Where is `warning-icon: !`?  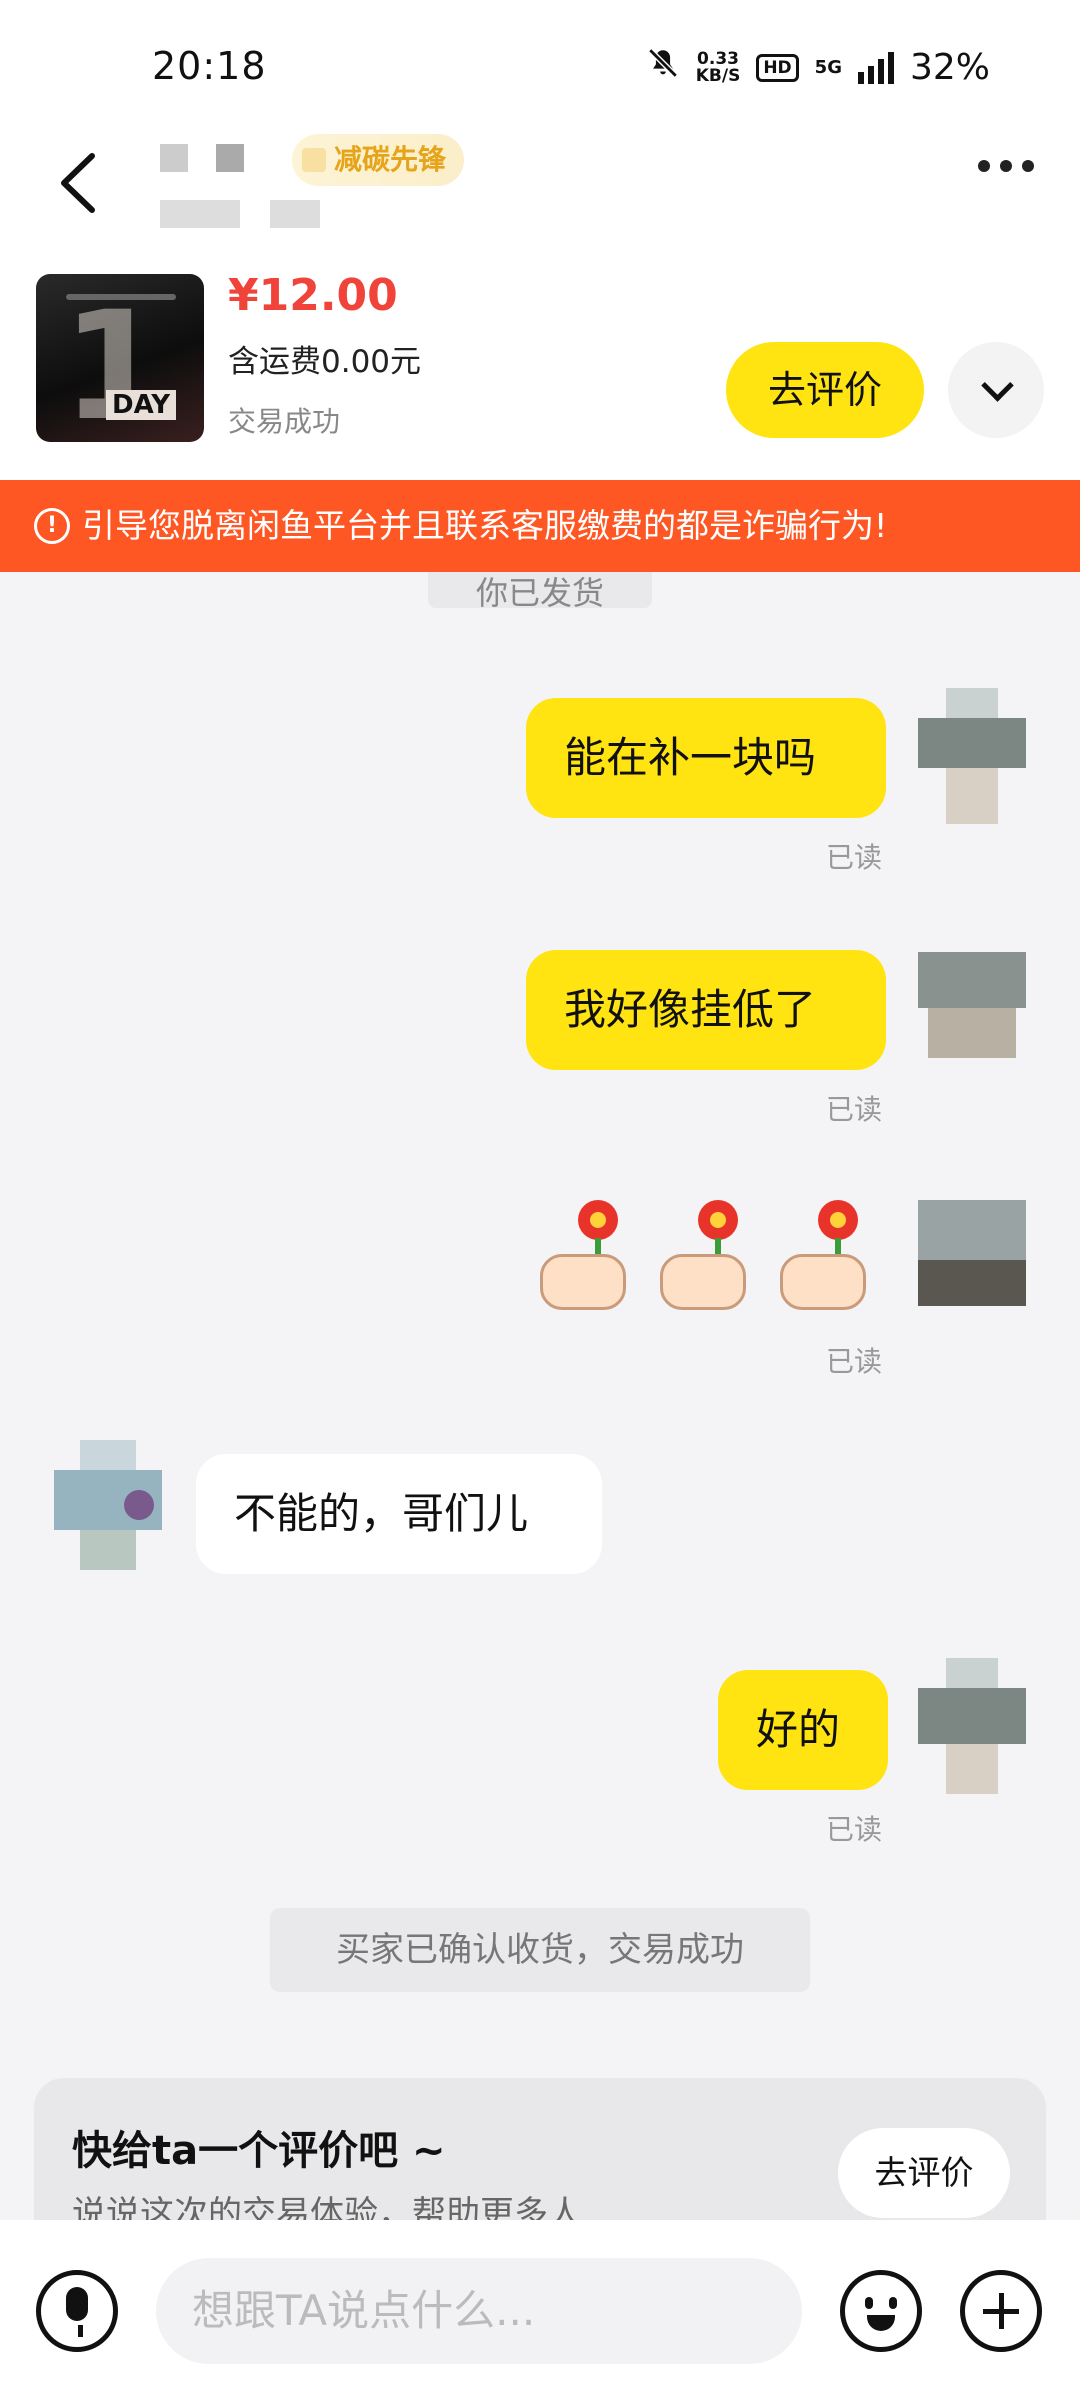 warning-icon: ! is located at coordinates (52, 526).